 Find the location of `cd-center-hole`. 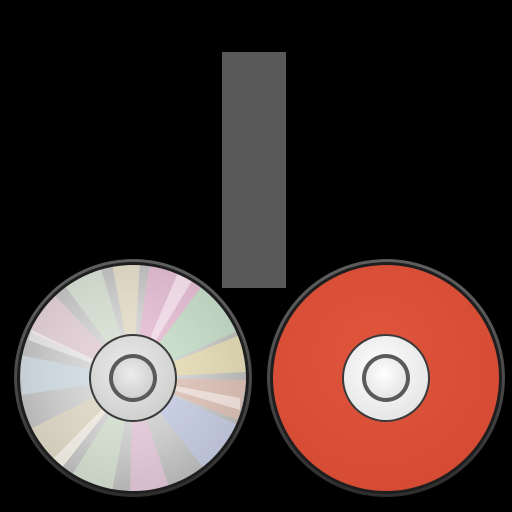

cd-center-hole is located at coordinates (133, 378).